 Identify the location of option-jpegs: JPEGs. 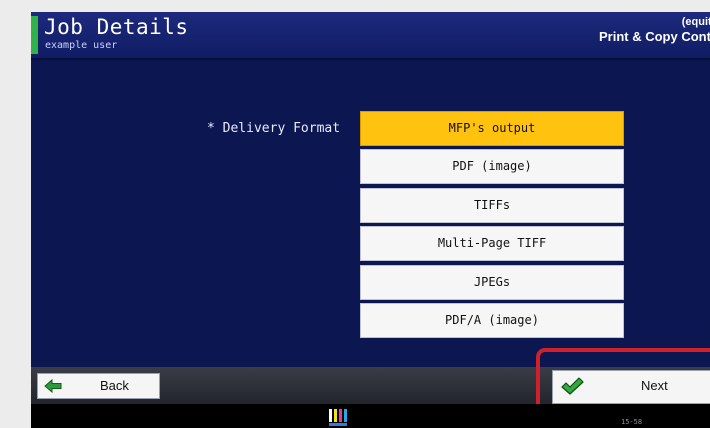
(492, 282).